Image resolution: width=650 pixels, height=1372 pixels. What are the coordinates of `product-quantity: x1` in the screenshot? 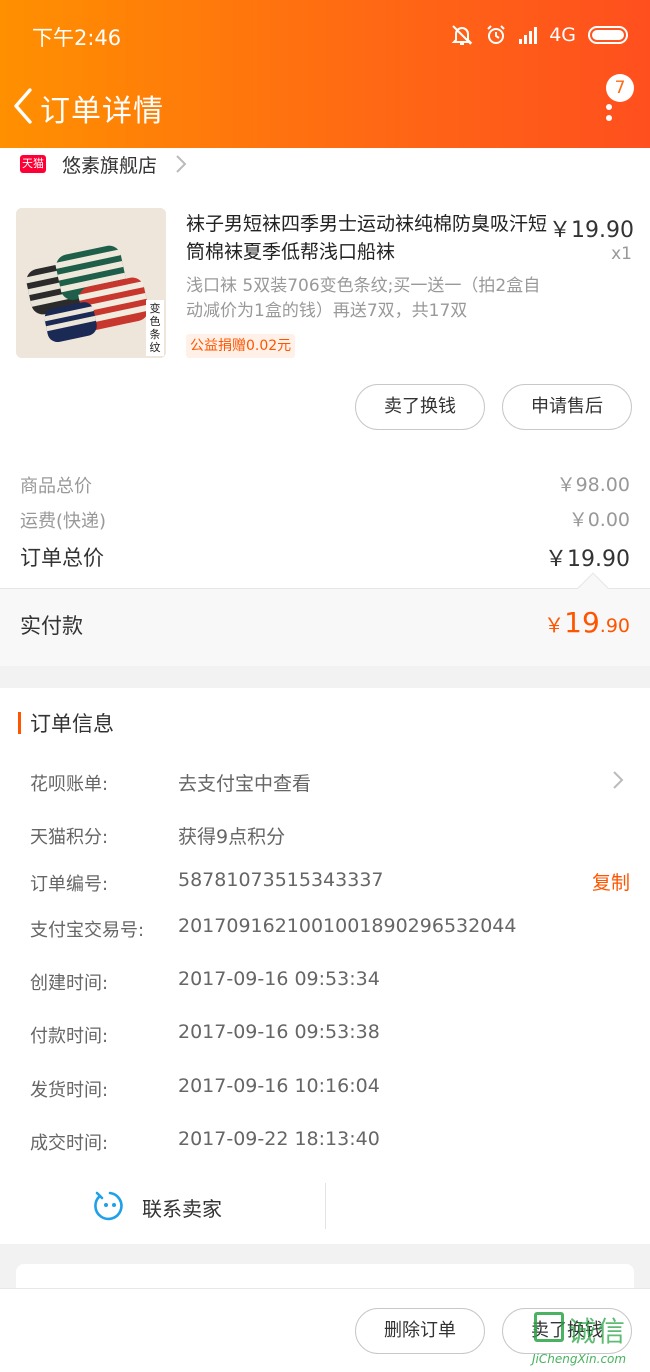 It's located at (621, 254).